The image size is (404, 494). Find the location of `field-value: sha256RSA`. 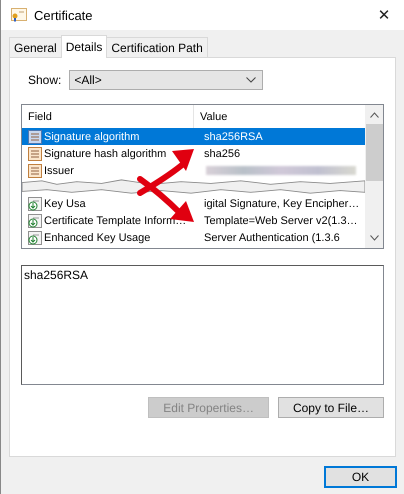

field-value: sha256RSA is located at coordinates (233, 136).